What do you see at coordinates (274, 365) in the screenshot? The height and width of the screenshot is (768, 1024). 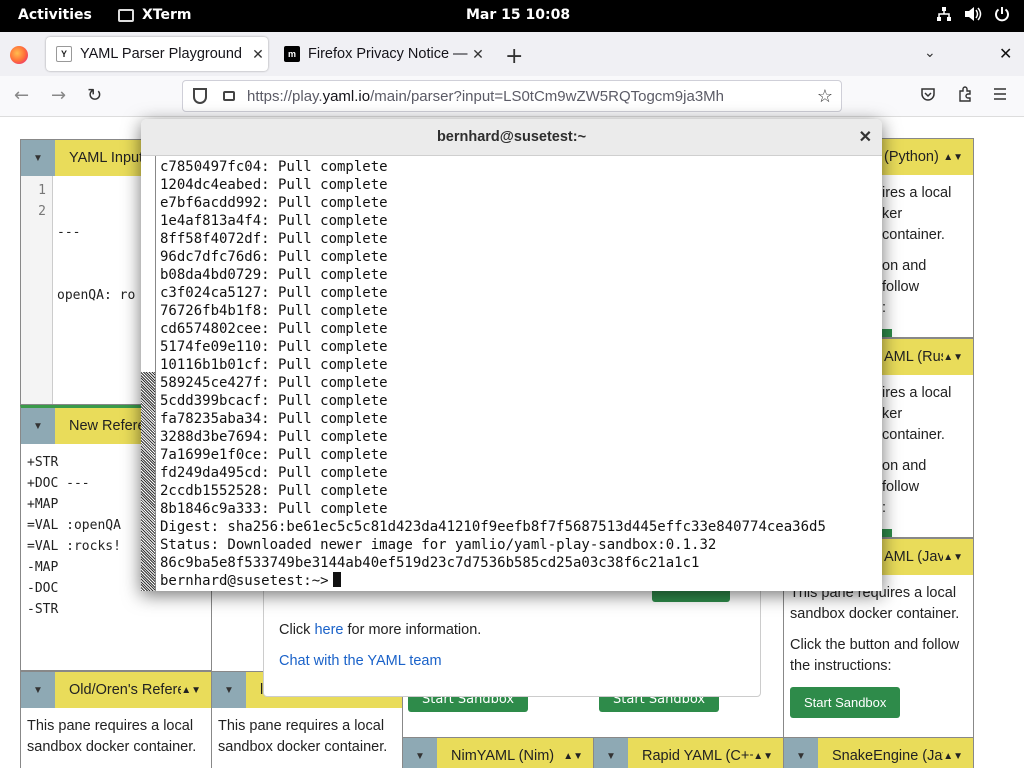 I see `terminal-line: 10116b1b01cf: Pull complete` at bounding box center [274, 365].